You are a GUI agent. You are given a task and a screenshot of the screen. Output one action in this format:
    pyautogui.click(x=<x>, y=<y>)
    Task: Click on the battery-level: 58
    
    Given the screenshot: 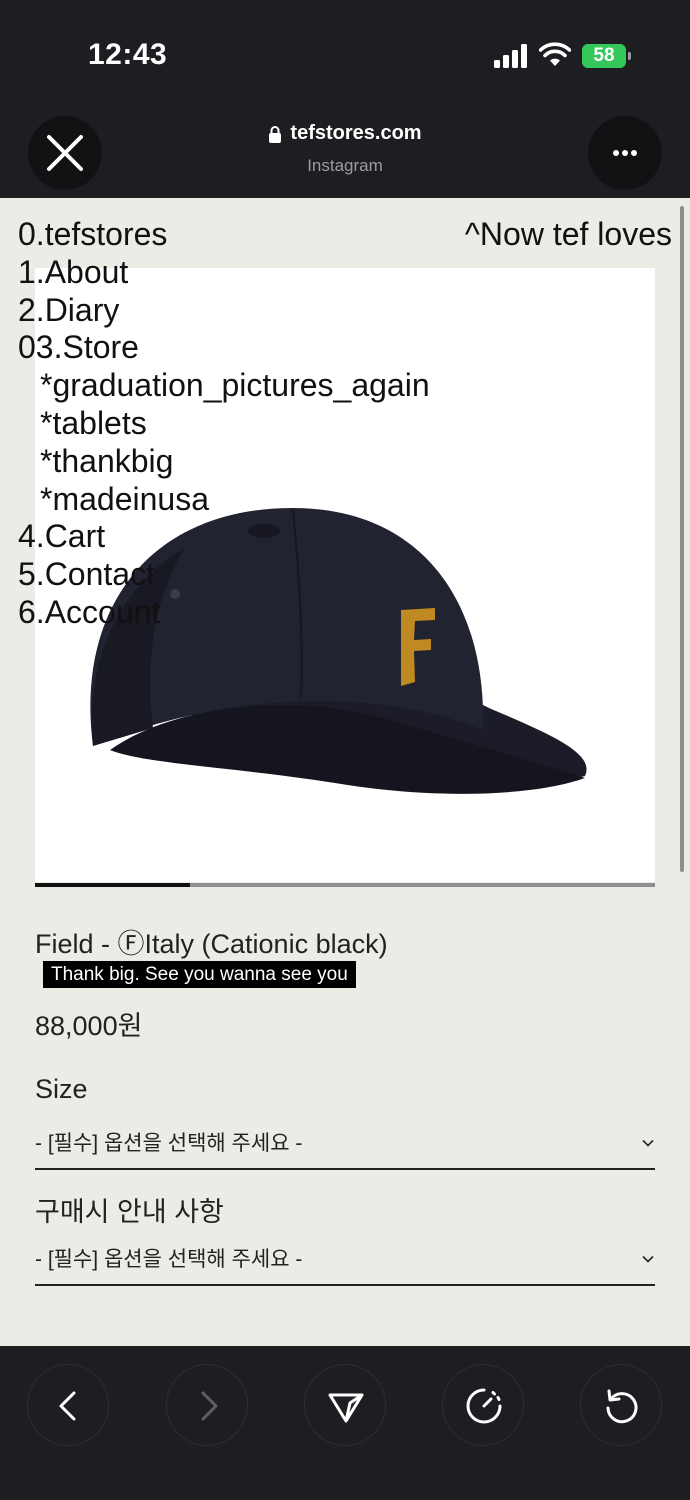 What is the action you would take?
    pyautogui.click(x=604, y=55)
    